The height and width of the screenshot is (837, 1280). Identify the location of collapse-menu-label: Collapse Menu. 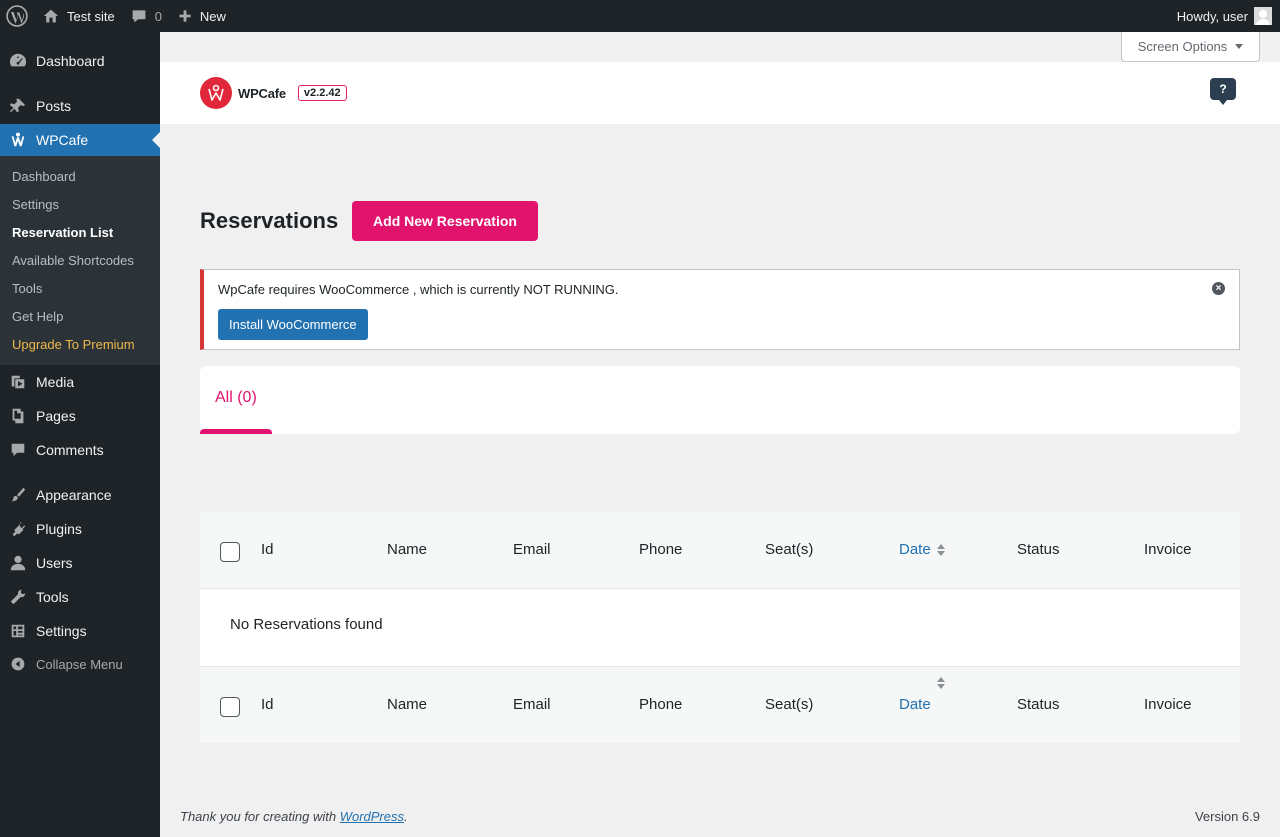
(79, 664).